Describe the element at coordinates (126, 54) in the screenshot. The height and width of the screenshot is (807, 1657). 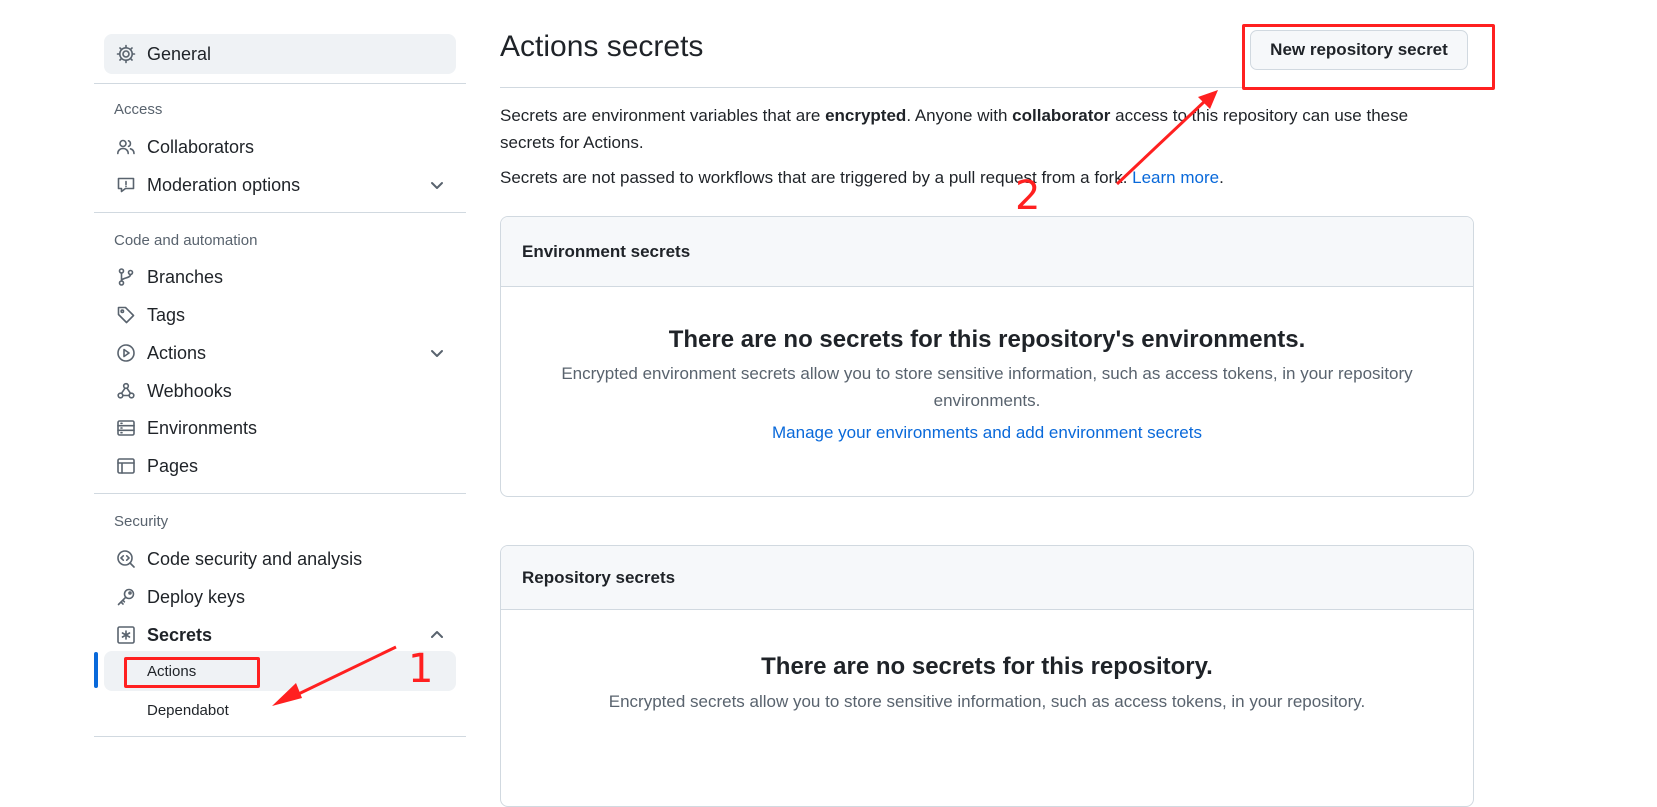
I see `gear-icon` at that location.